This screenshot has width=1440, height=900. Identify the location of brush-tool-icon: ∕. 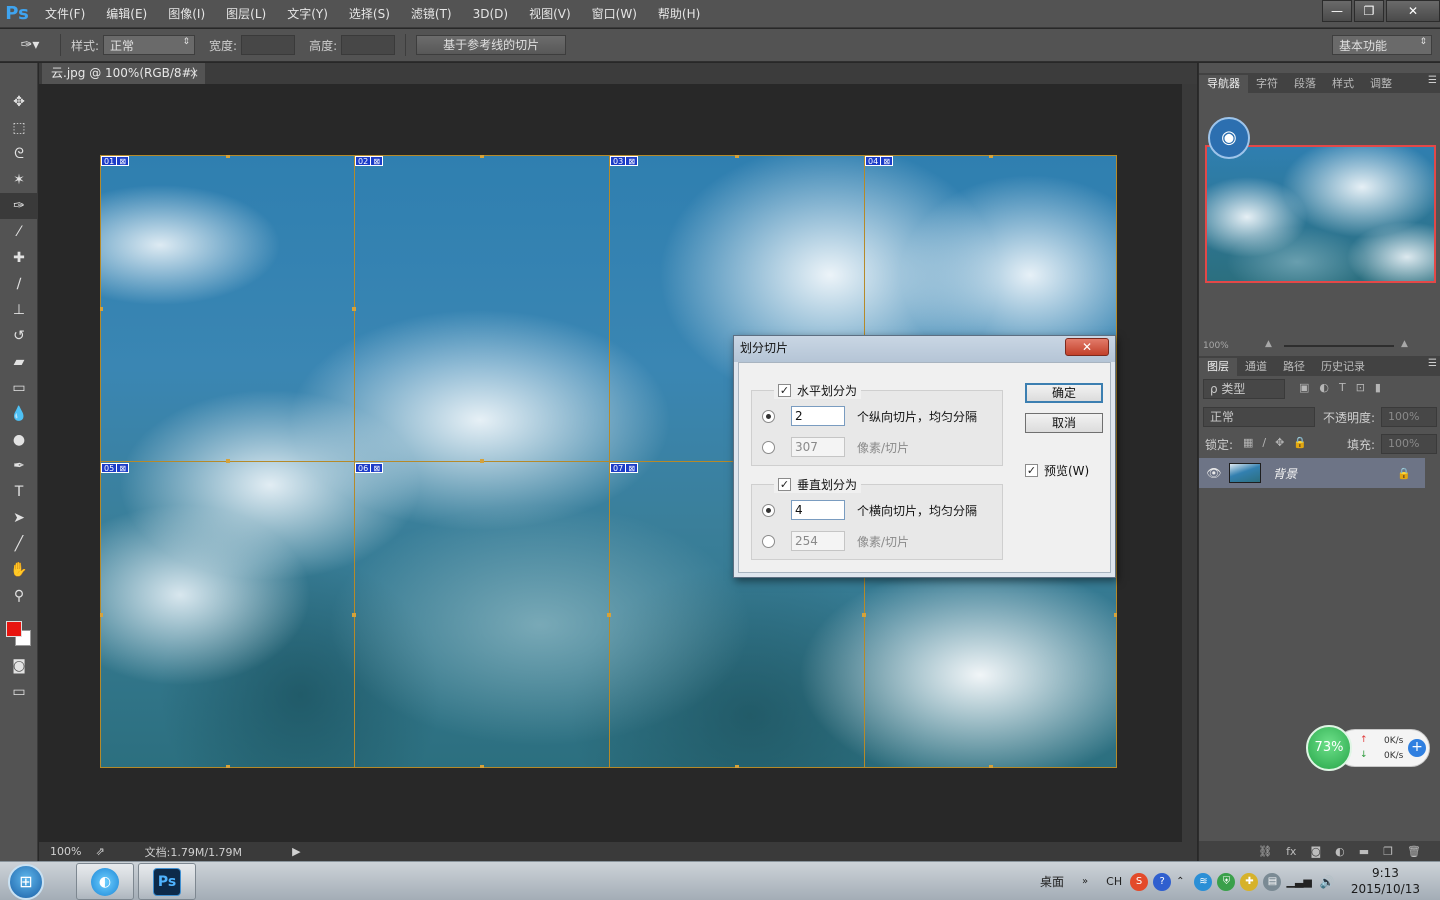
(19, 284).